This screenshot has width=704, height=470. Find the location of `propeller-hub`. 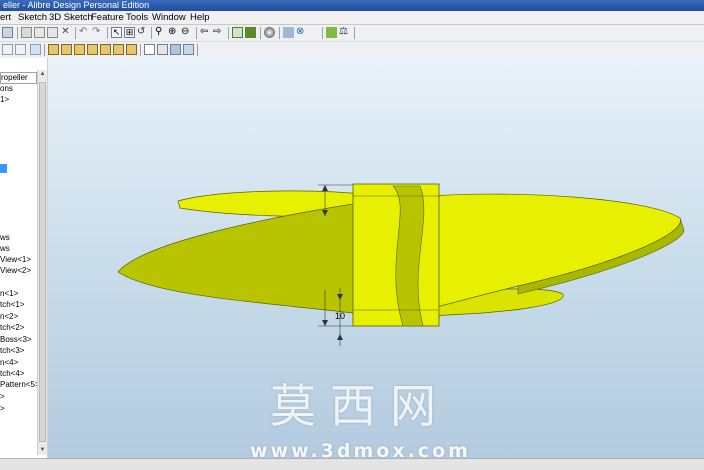

propeller-hub is located at coordinates (396, 255).